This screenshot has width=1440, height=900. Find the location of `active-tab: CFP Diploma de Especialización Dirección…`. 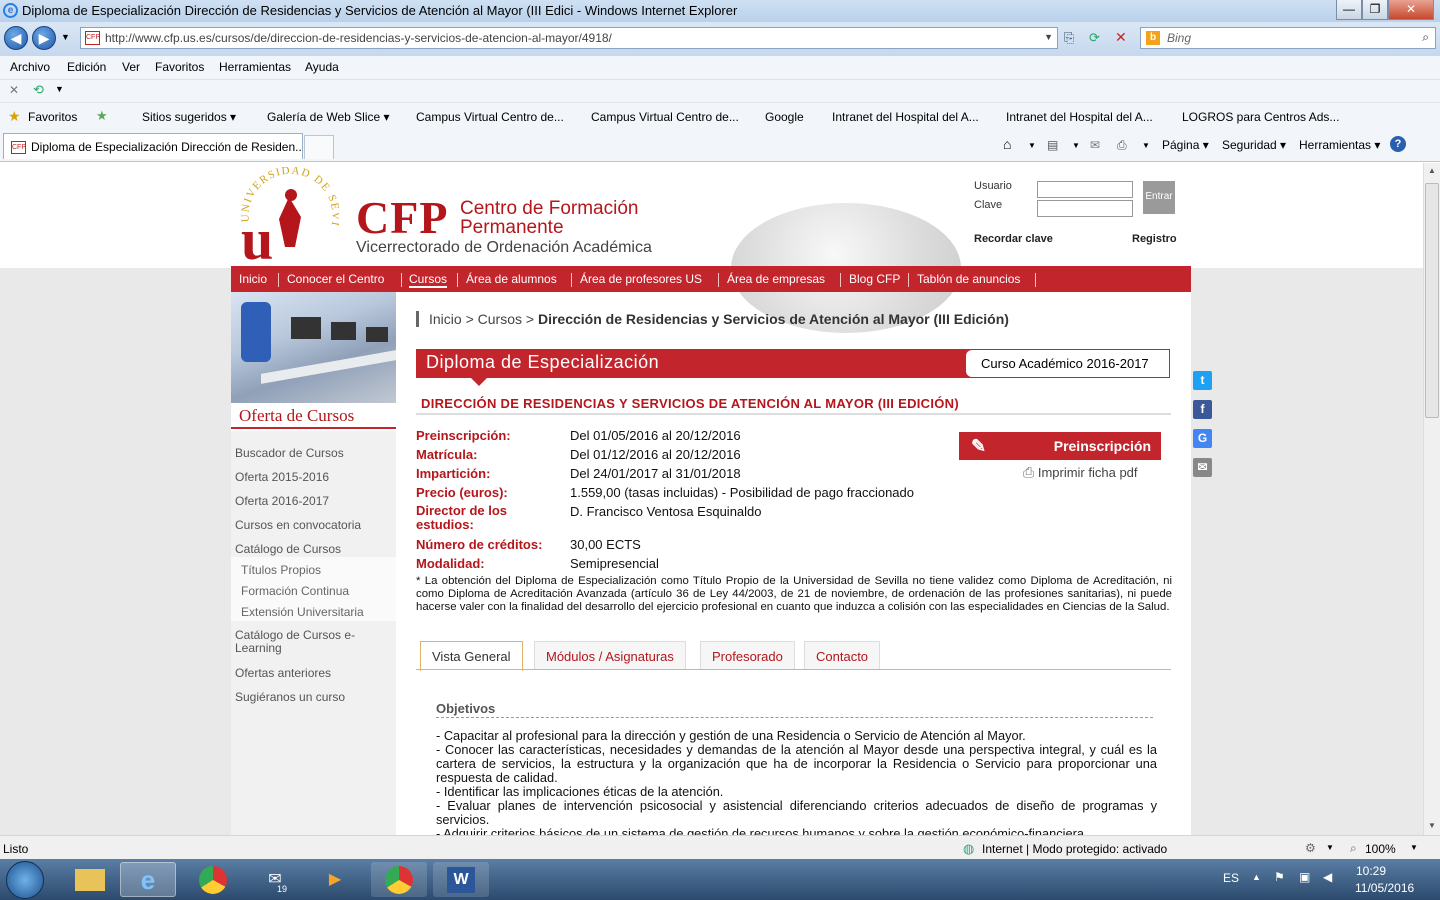

active-tab: CFP Diploma de Especialización Dirección… is located at coordinates (153, 146).